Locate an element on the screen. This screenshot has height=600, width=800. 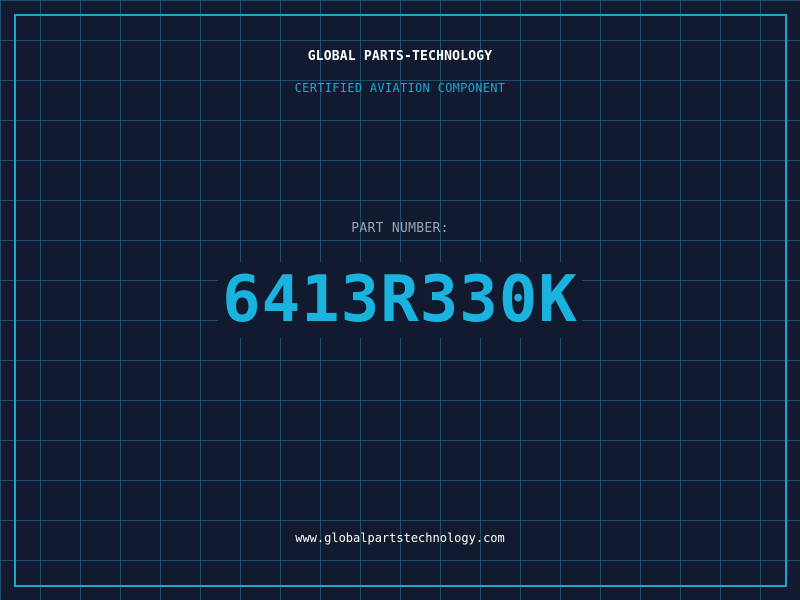
certification-subtitle: CERTIFIED AVIATION COMPONENT is located at coordinates (400, 88).